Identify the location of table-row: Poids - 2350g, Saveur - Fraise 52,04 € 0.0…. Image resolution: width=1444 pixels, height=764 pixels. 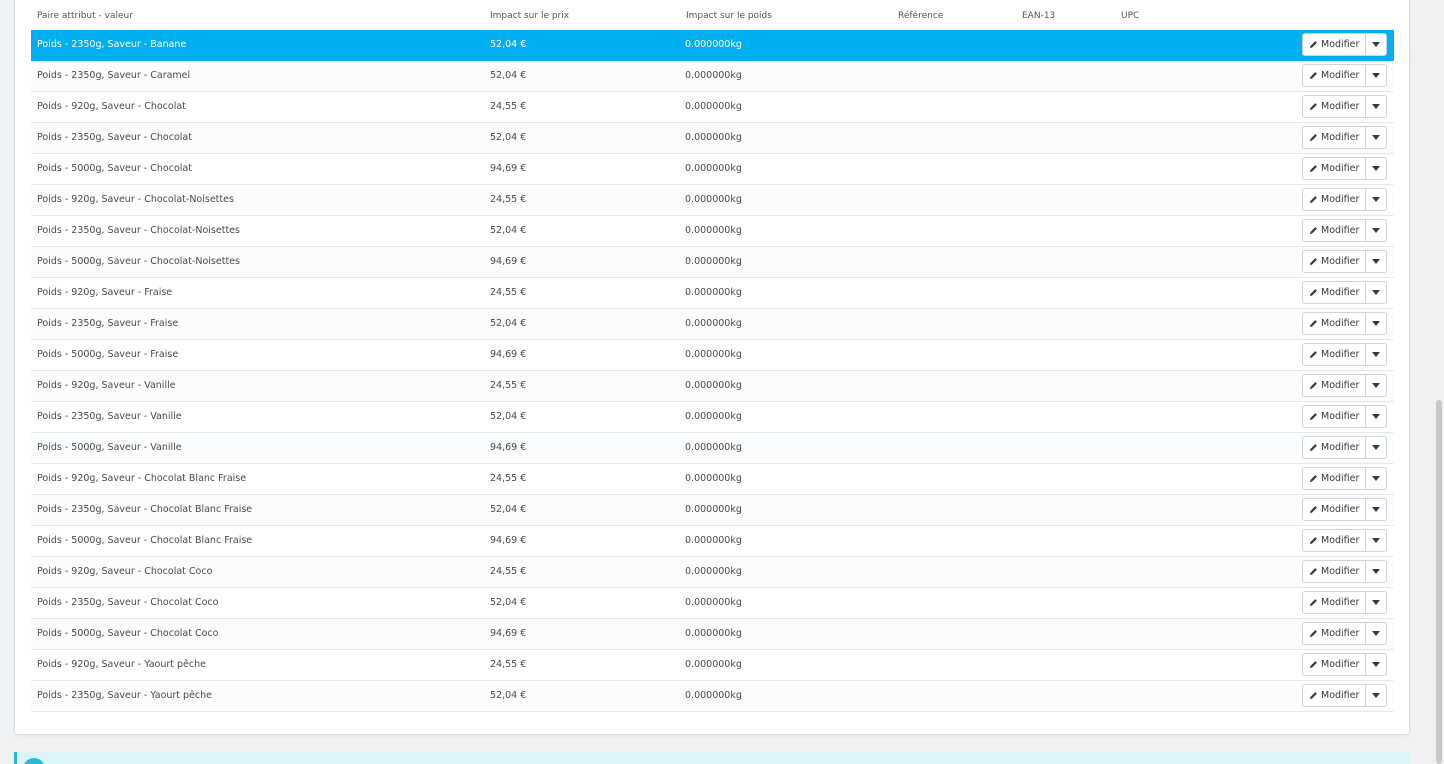
(712, 324).